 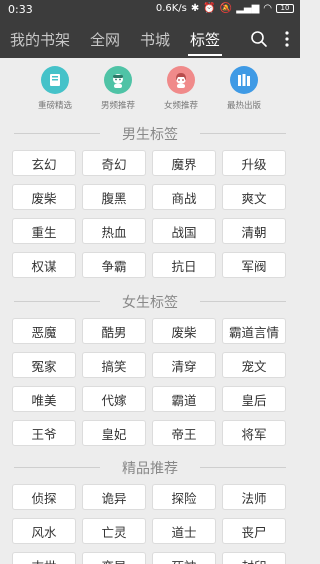 I want to click on tag-button: 宠文, so click(x=254, y=365).